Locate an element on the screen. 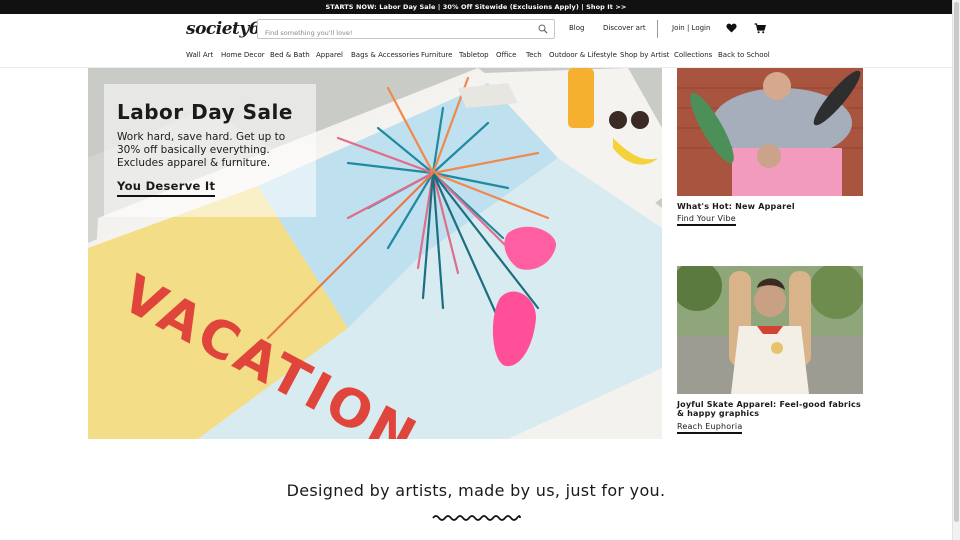 This screenshot has width=960, height=540. header-divider is located at coordinates (657, 29).